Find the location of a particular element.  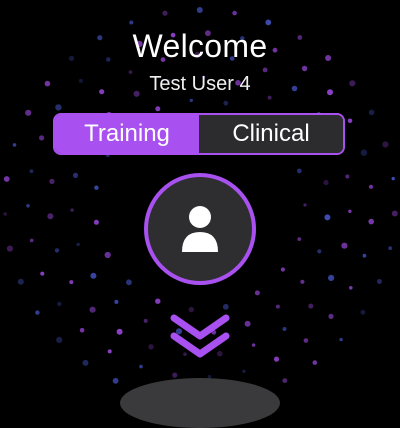

page-title: Welcome is located at coordinates (200, 46).